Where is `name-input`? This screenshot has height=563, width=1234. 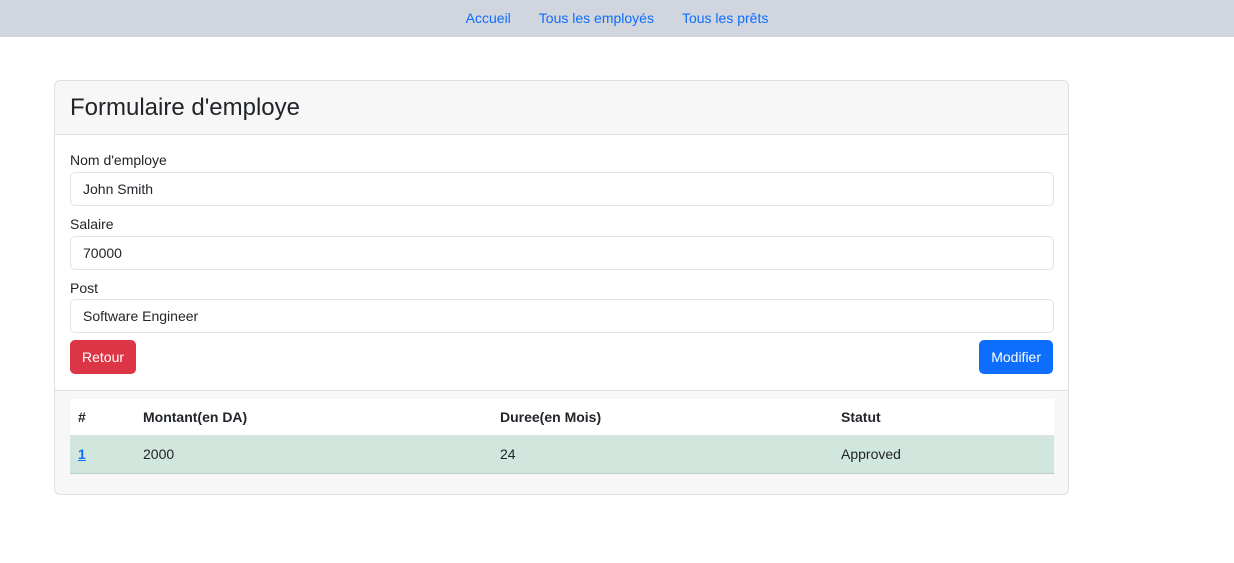
name-input is located at coordinates (562, 189).